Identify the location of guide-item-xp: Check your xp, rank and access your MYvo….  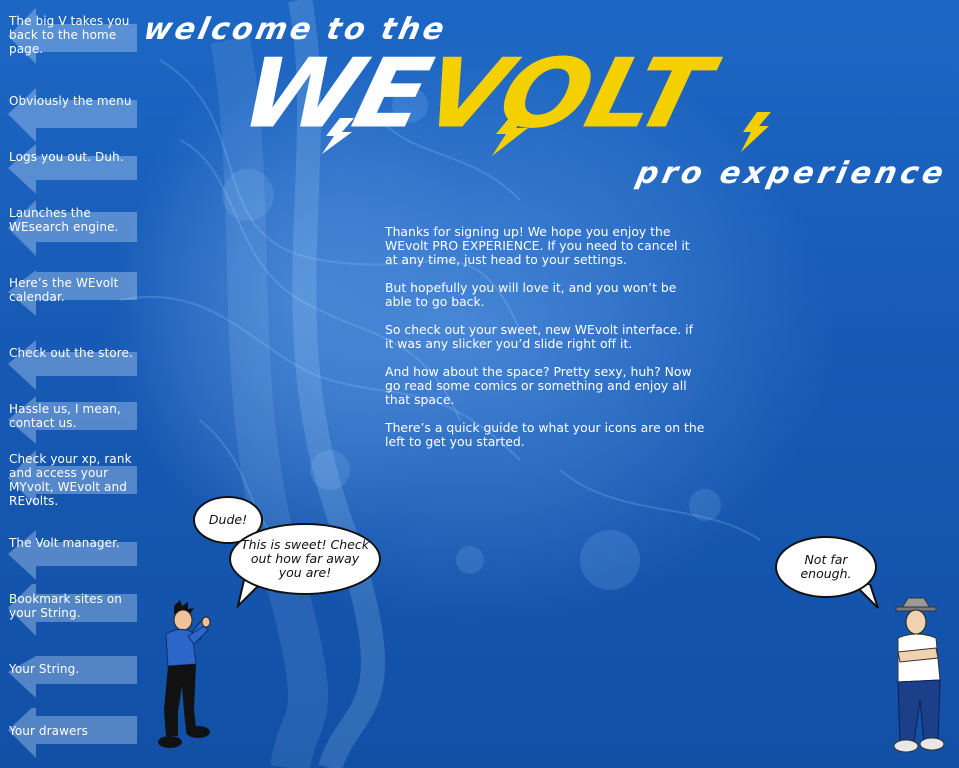
(75, 479).